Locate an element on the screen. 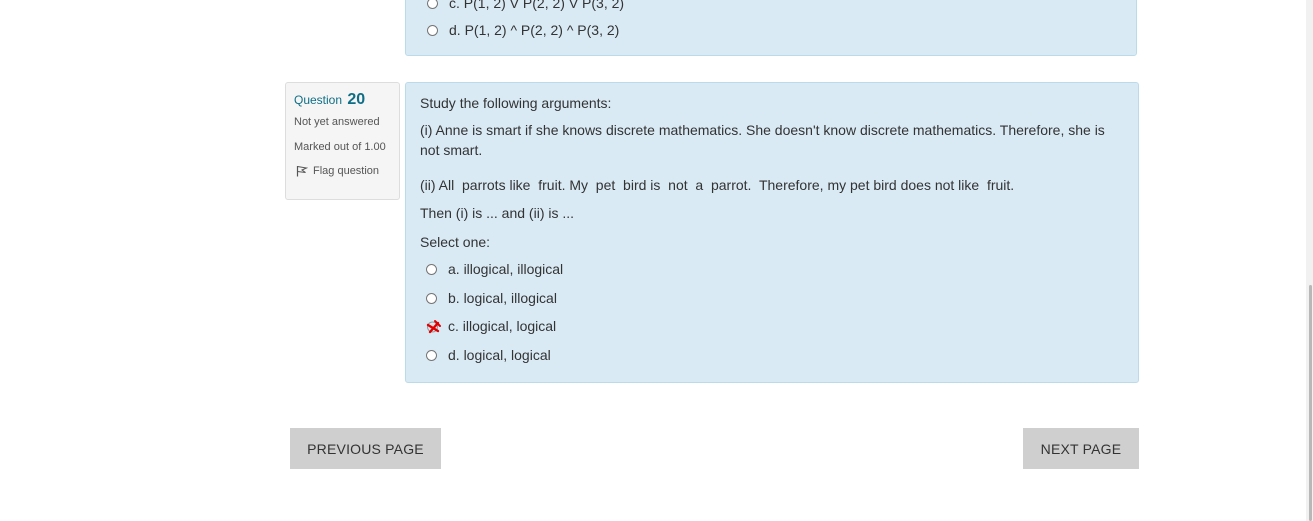 The image size is (1313, 521). previous-page-button: PREVIOUS PAGE is located at coordinates (365, 448).